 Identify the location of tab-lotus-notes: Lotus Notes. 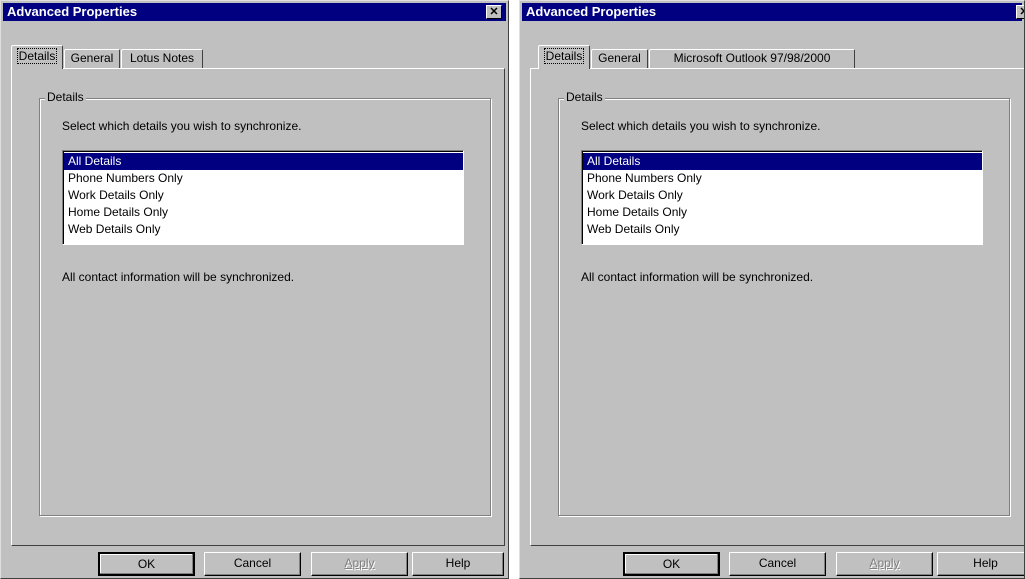
(162, 58).